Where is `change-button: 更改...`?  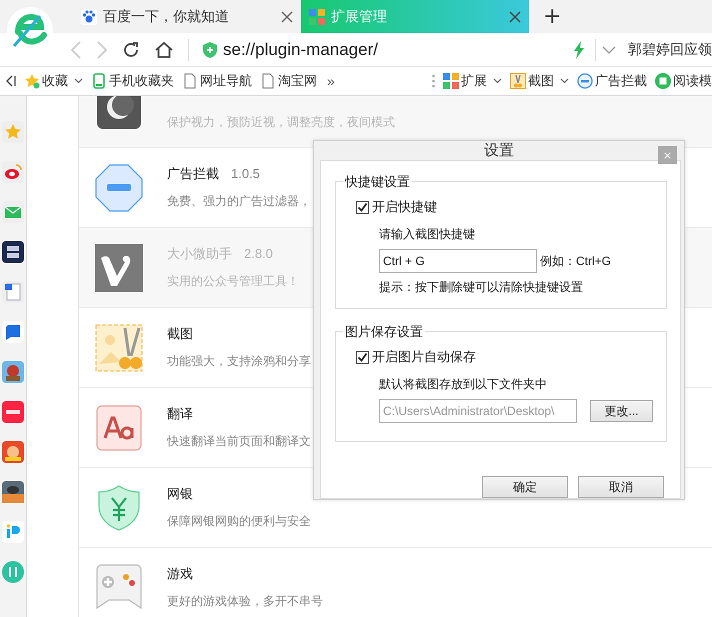 change-button: 更改... is located at coordinates (621, 411).